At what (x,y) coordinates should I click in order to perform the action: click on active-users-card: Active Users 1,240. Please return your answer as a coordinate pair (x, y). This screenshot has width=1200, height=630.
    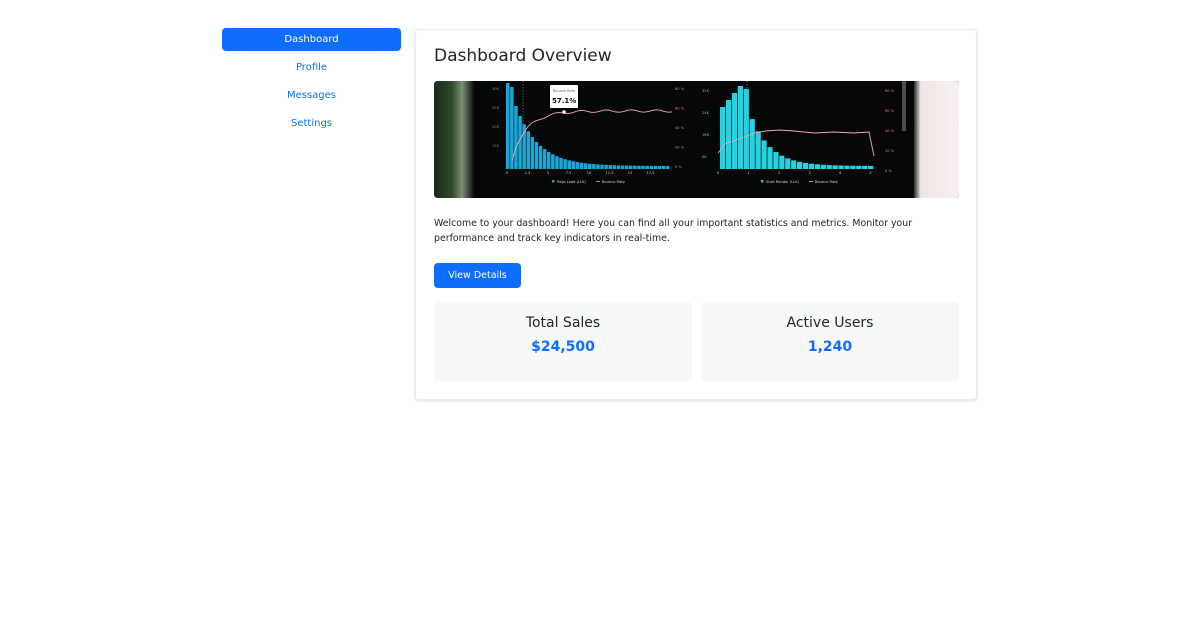
    Looking at the image, I should click on (830, 341).